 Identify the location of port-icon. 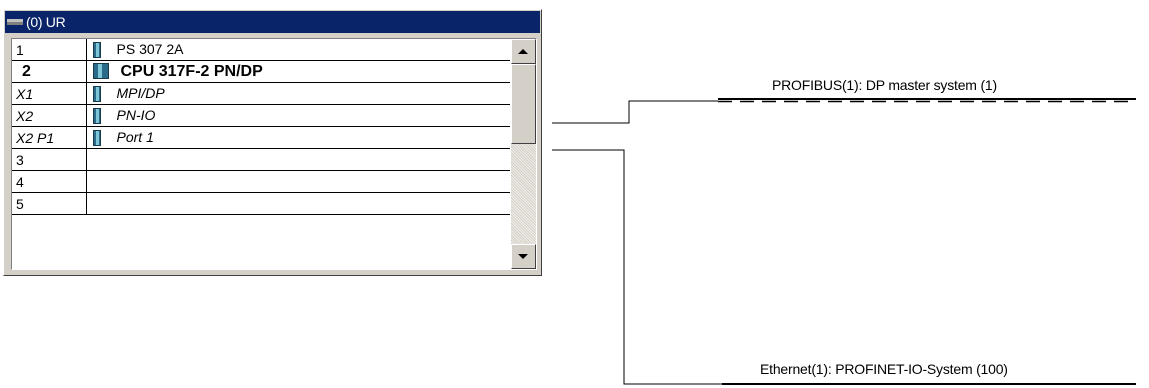
(96, 138).